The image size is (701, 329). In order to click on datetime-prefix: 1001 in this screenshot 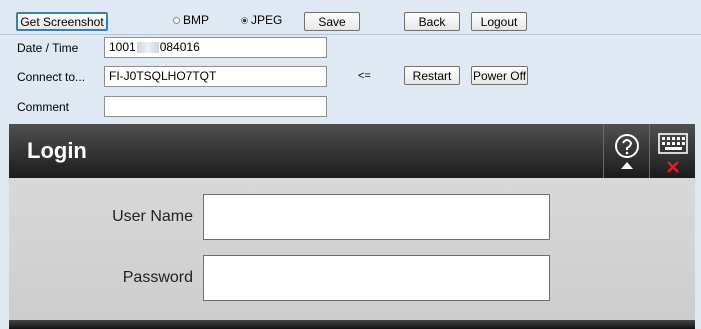, I will do `click(122, 47)`.